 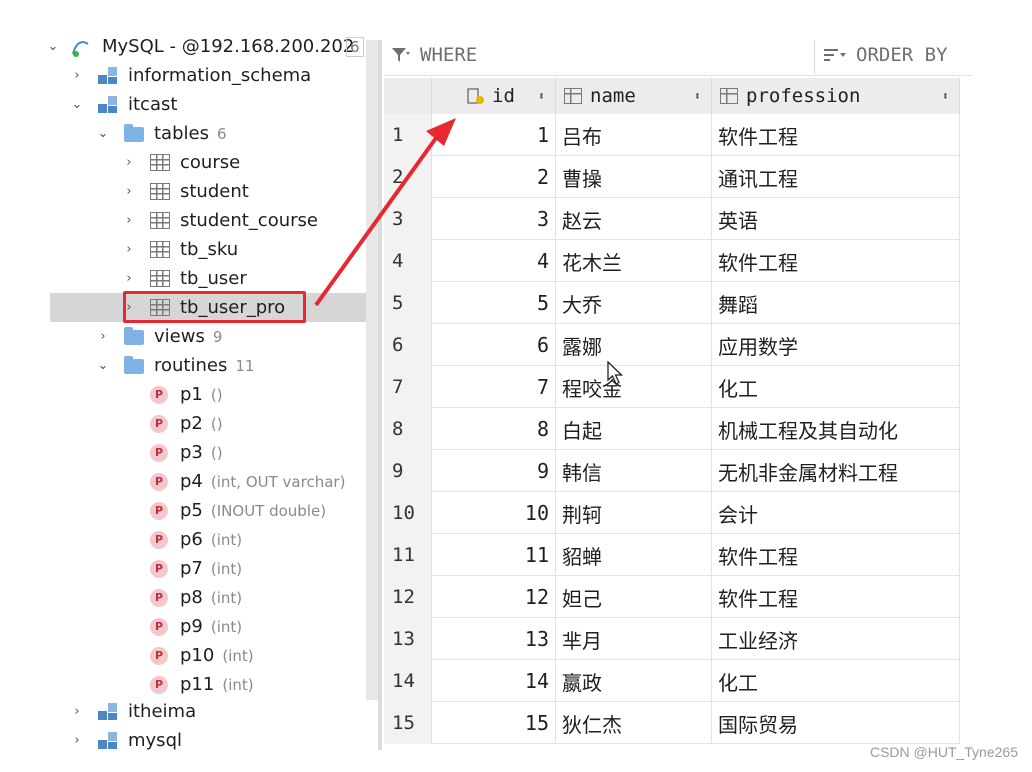 I want to click on cell-profession: 机械工程及其自动化, so click(x=836, y=429).